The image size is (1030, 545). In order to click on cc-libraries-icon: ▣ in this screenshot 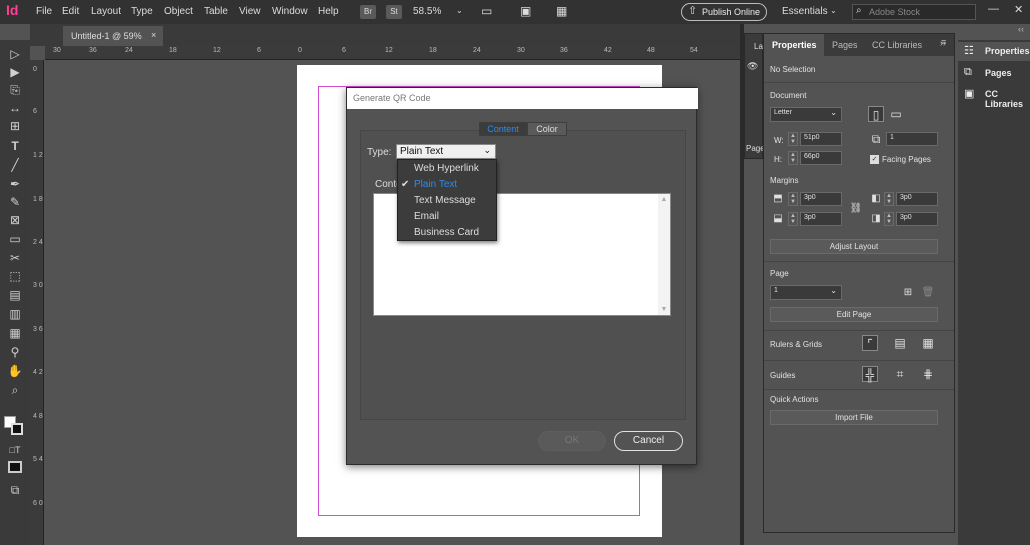, I will do `click(969, 93)`.